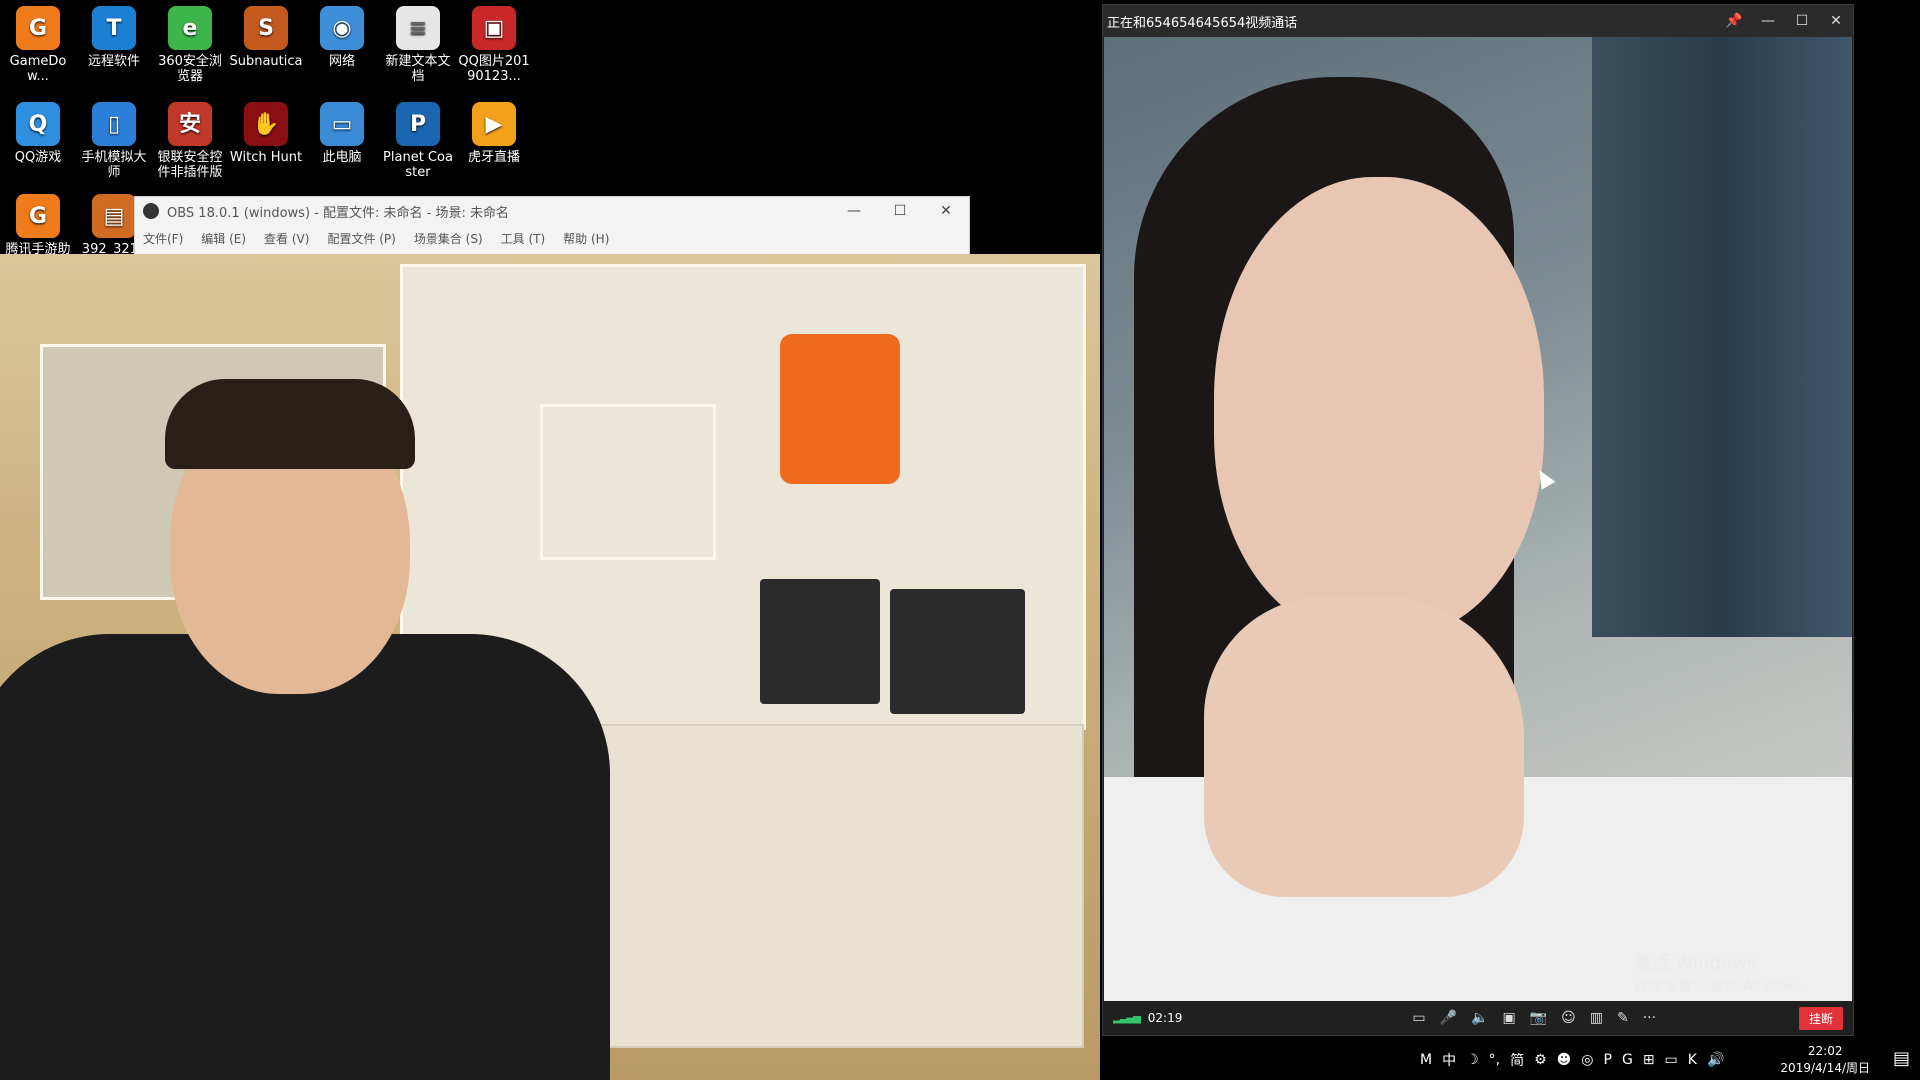  I want to click on menu-edit: 编辑 (E), so click(223, 238).